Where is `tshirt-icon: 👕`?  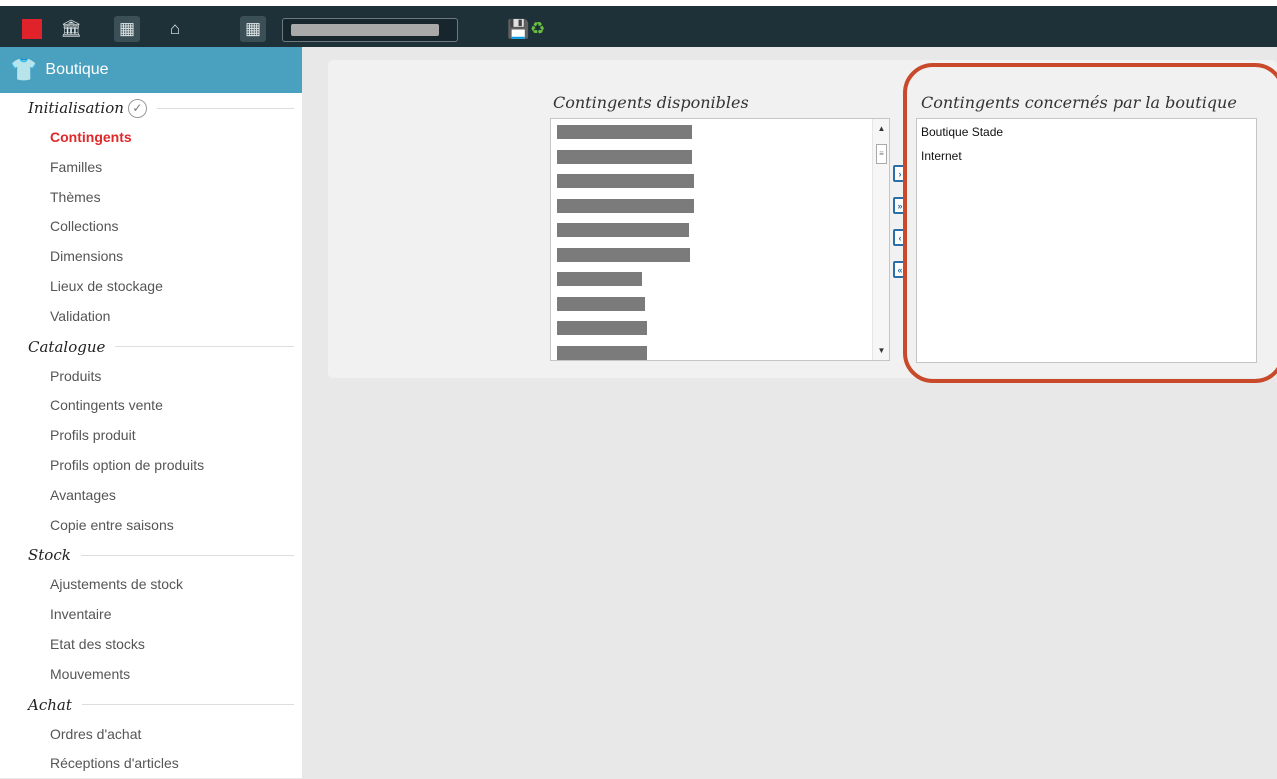
tshirt-icon: 👕 is located at coordinates (24, 69).